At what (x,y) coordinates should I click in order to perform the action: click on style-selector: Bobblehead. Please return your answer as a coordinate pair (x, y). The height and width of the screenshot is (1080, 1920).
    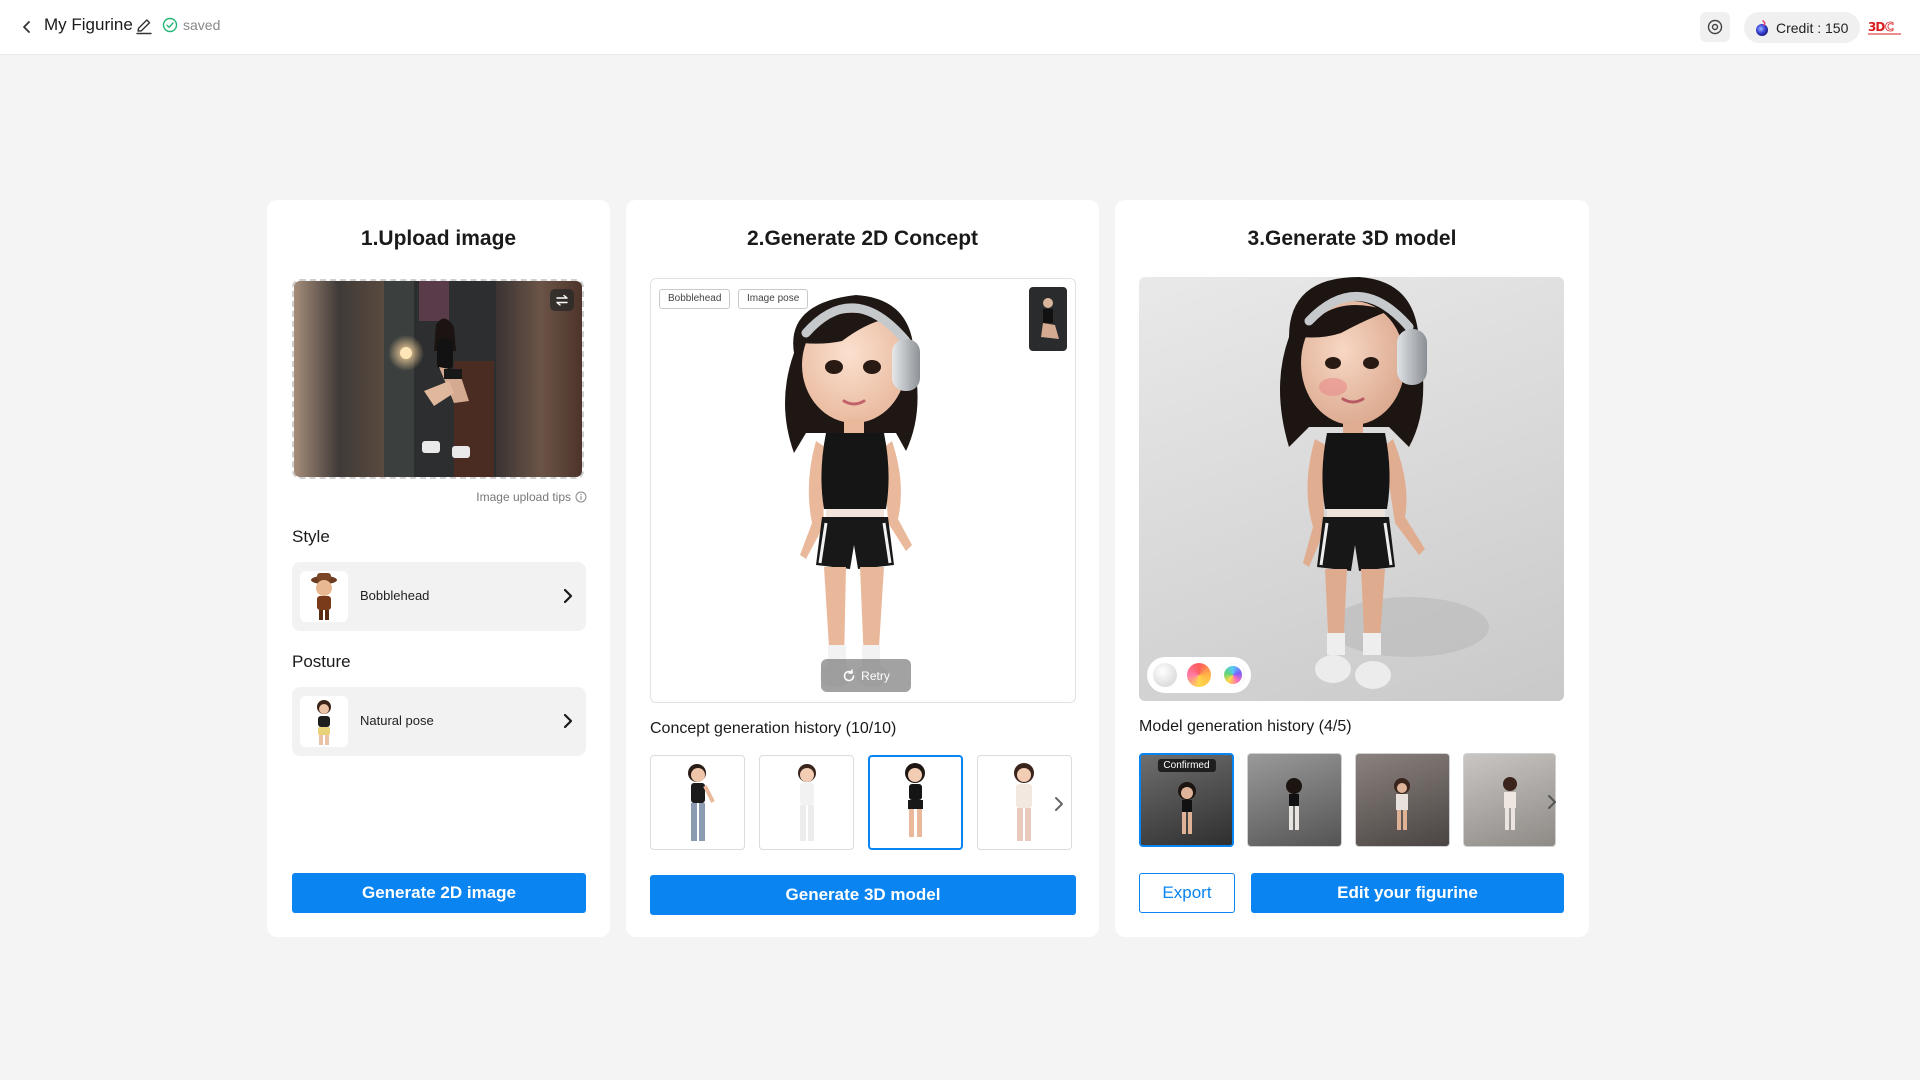
    Looking at the image, I should click on (439, 596).